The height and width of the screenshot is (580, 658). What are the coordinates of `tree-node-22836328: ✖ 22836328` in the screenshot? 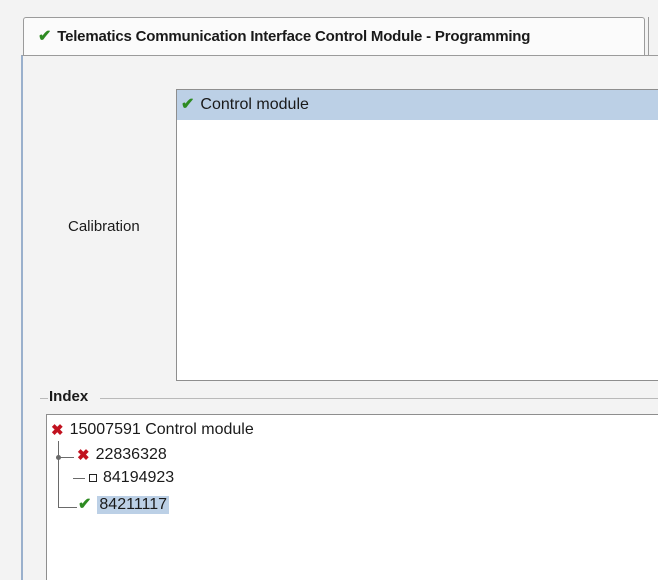 It's located at (122, 455).